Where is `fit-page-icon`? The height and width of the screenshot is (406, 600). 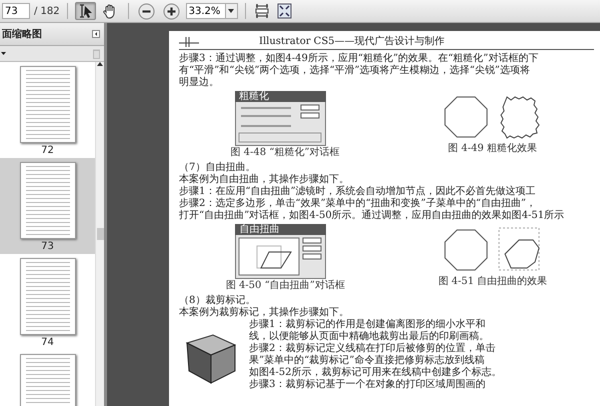
fit-page-icon is located at coordinates (261, 11).